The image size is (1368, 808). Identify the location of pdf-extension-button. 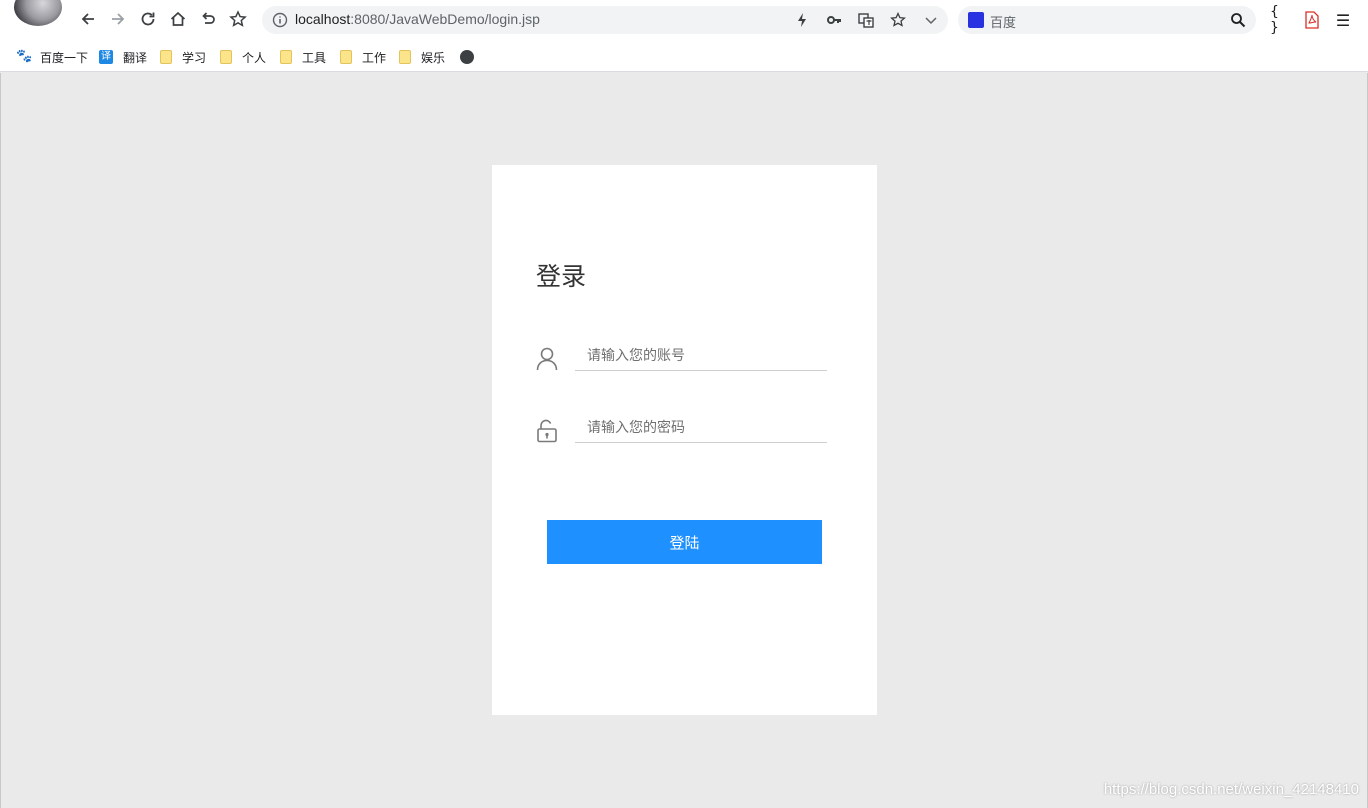
(1312, 20).